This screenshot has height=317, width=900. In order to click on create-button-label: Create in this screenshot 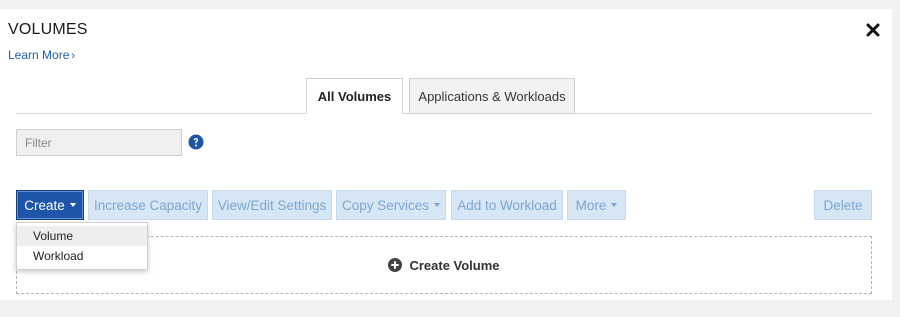, I will do `click(44, 205)`.